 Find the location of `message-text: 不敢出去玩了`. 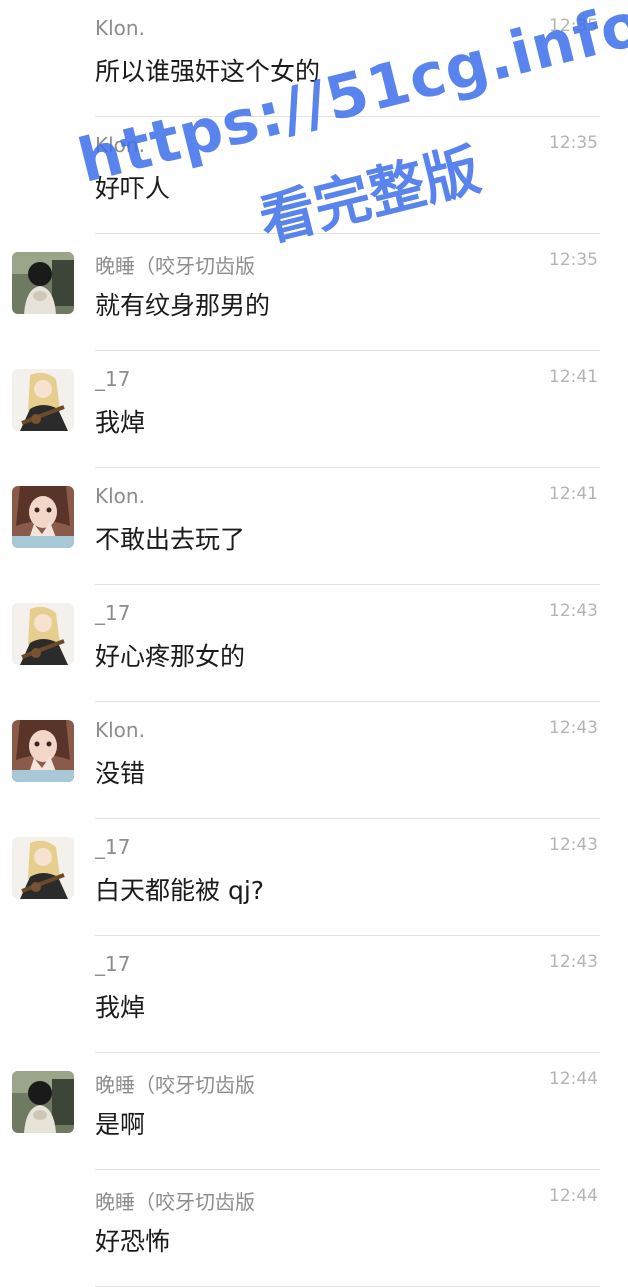

message-text: 不敢出去玩了 is located at coordinates (170, 539).